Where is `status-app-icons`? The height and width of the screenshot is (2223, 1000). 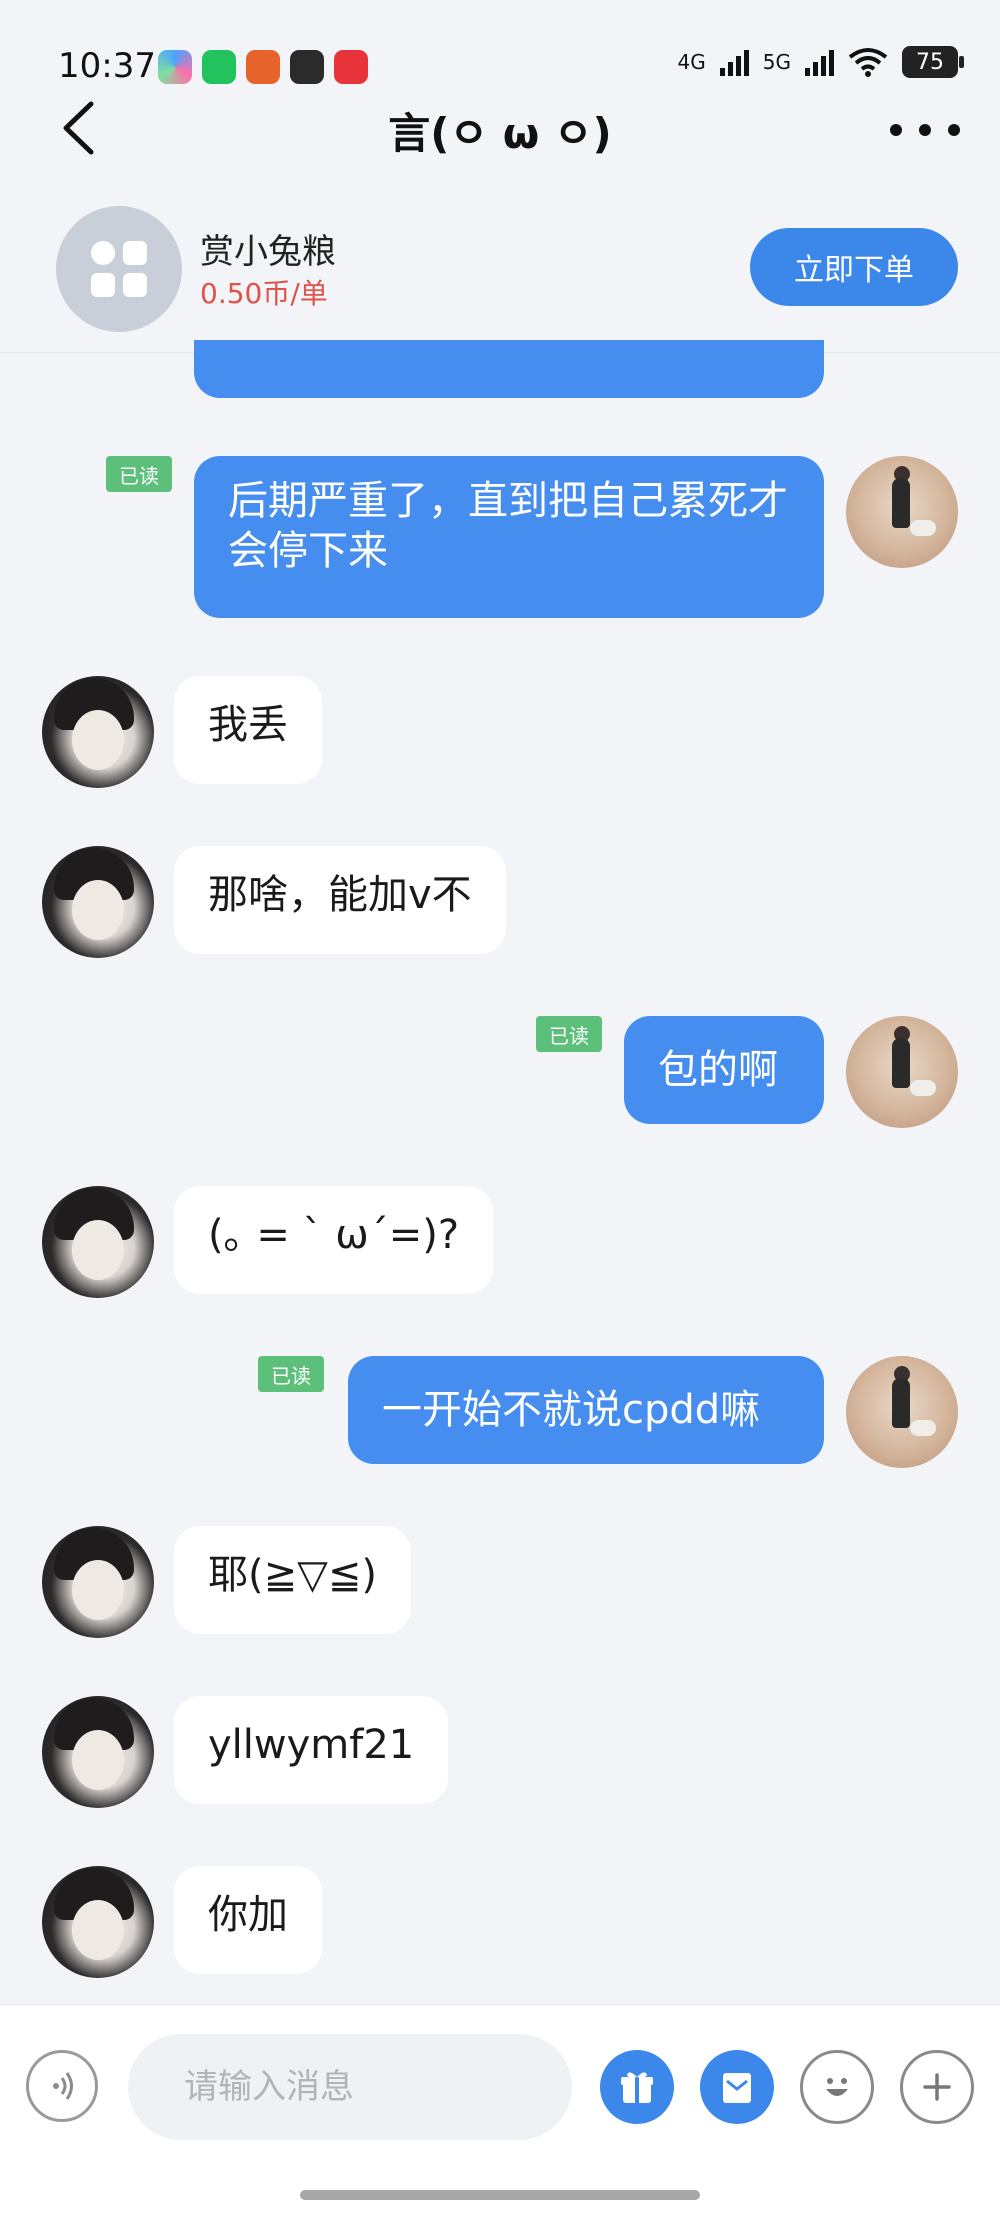
status-app-icons is located at coordinates (263, 67).